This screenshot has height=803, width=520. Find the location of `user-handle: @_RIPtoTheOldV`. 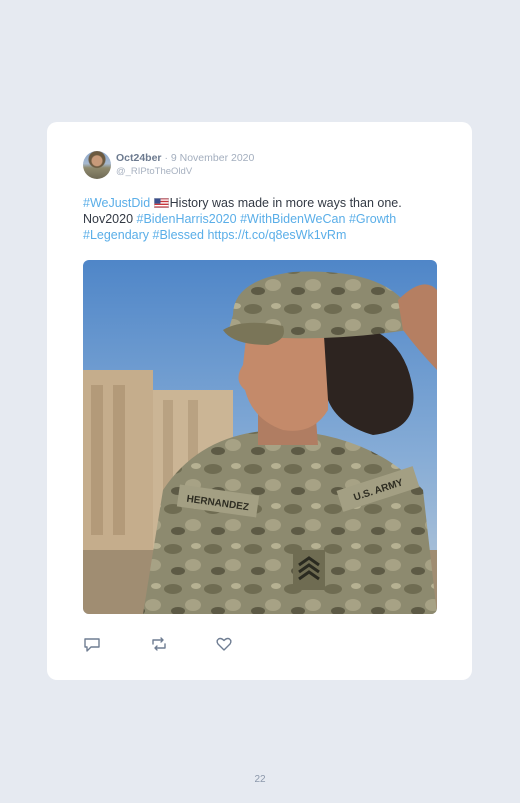

user-handle: @_RIPtoTheOldV is located at coordinates (185, 171).